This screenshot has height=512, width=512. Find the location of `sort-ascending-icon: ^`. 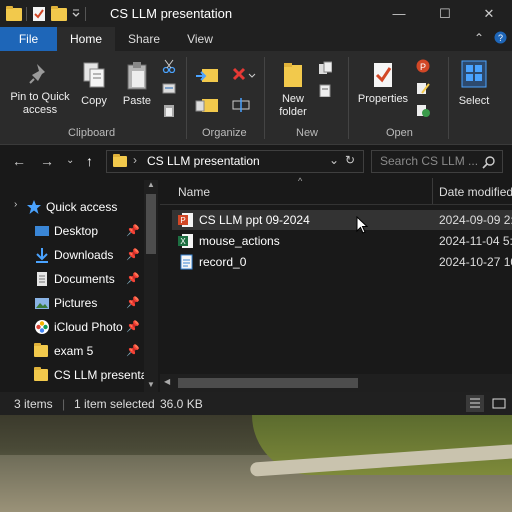

sort-ascending-icon: ^ is located at coordinates (300, 181).